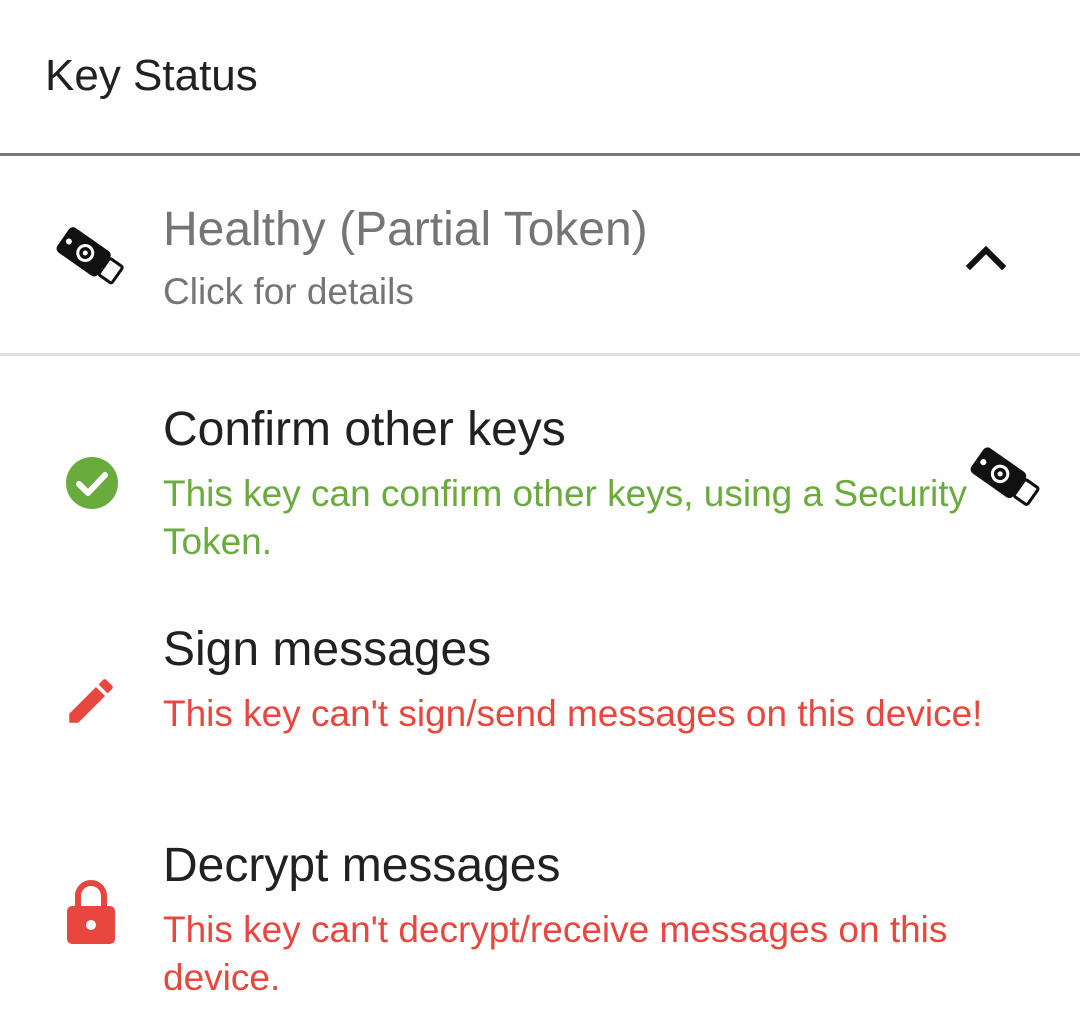 The width and height of the screenshot is (1080, 1036). What do you see at coordinates (986, 256) in the screenshot?
I see `chevron-up-icon` at bounding box center [986, 256].